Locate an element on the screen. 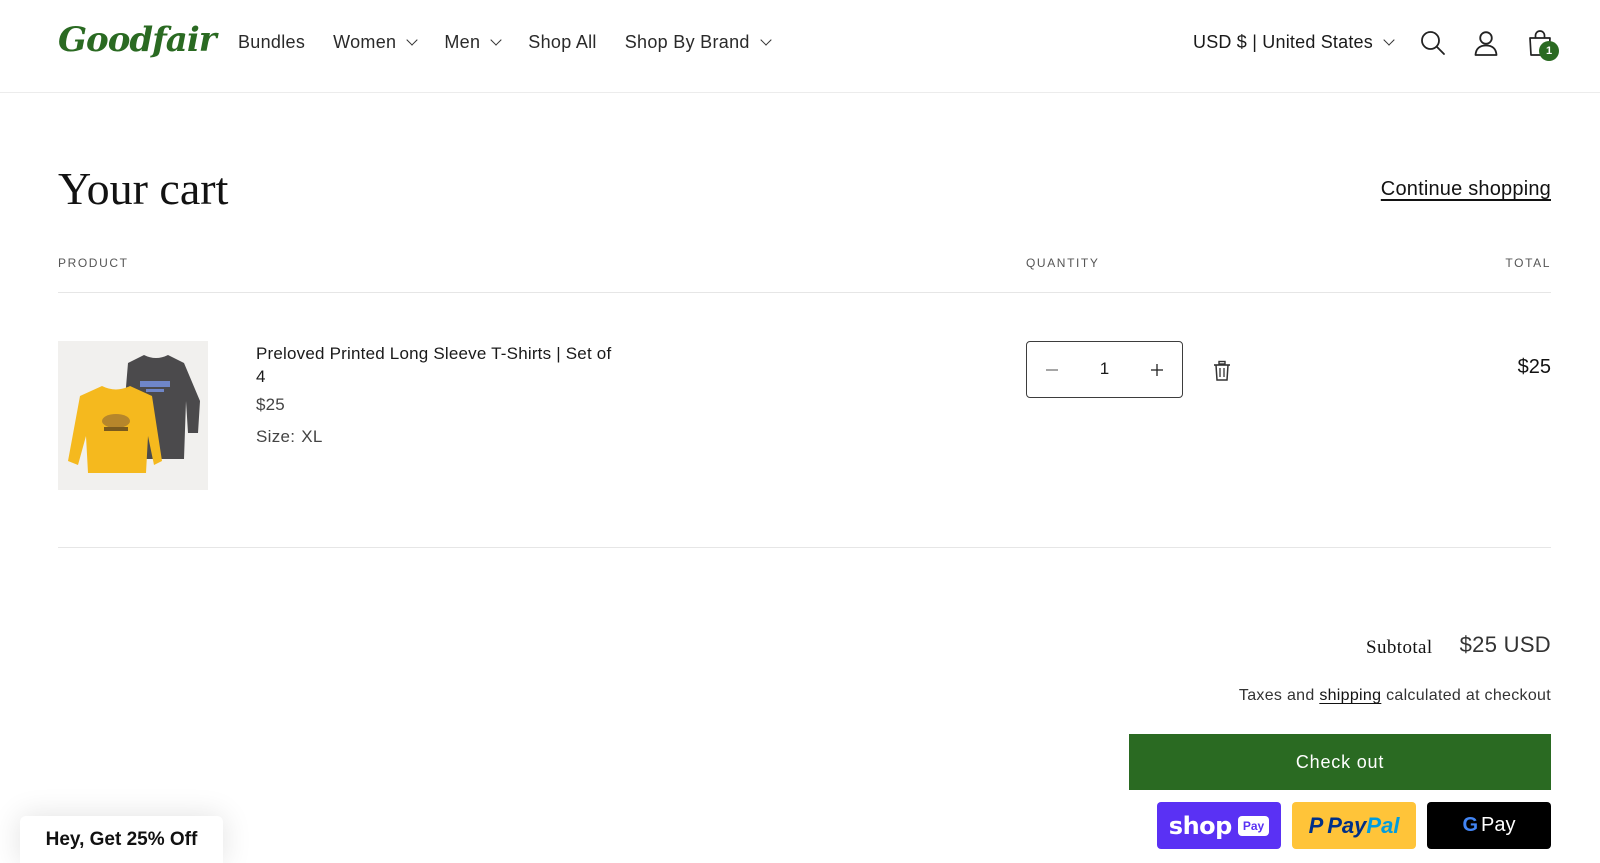  increase-quantity-button is located at coordinates (1157, 369).